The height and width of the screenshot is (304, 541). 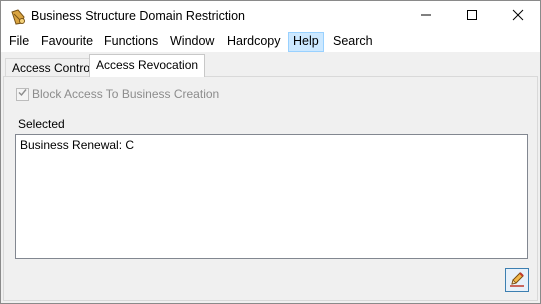 I want to click on close-button, so click(x=518, y=16).